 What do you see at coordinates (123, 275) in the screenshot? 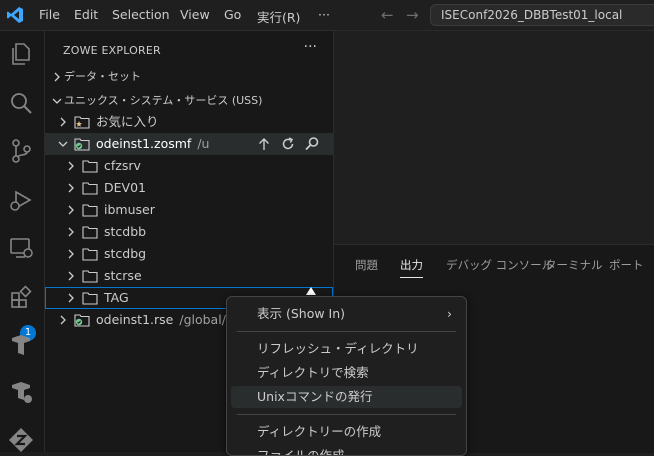
I see `folder-label: stcrse` at bounding box center [123, 275].